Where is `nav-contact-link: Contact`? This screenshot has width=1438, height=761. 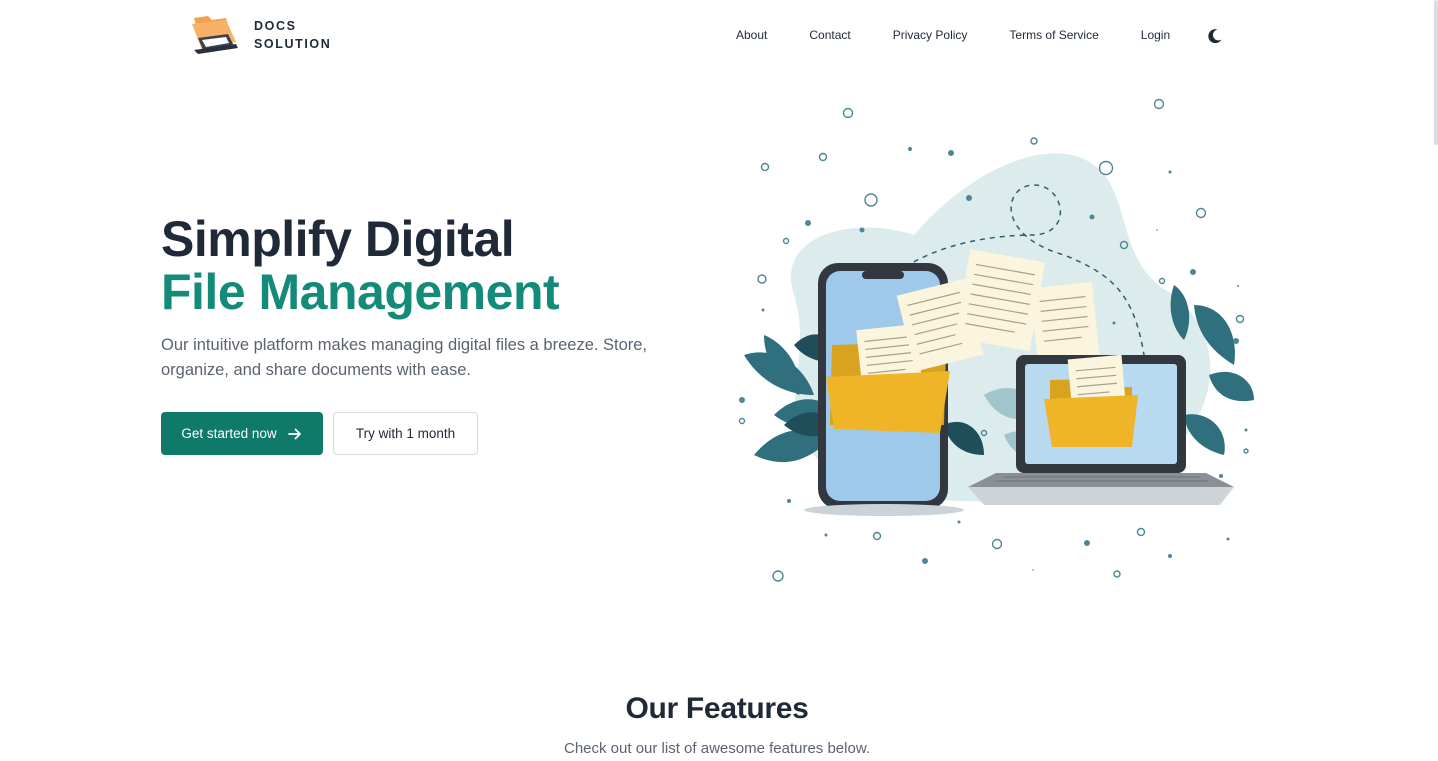 nav-contact-link: Contact is located at coordinates (829, 35).